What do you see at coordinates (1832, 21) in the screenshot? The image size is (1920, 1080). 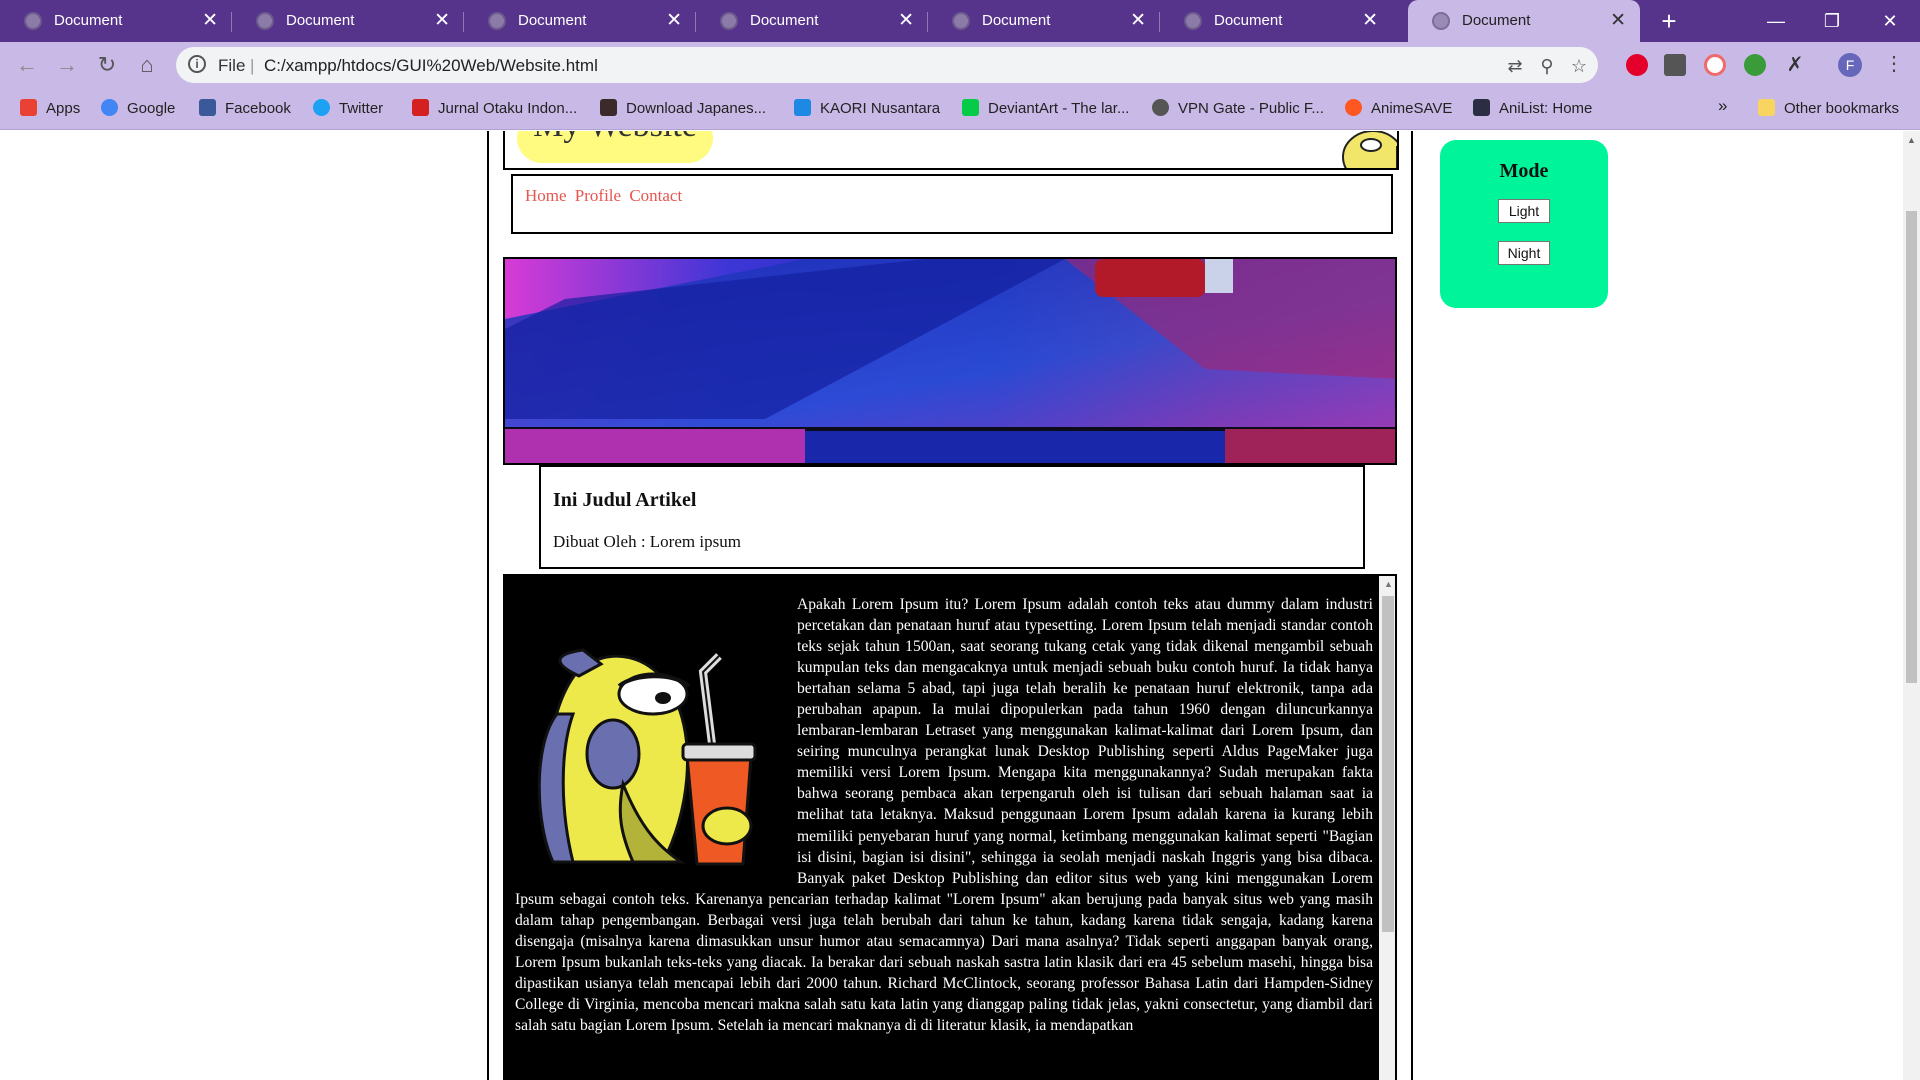 I see `restore-button: ❐` at bounding box center [1832, 21].